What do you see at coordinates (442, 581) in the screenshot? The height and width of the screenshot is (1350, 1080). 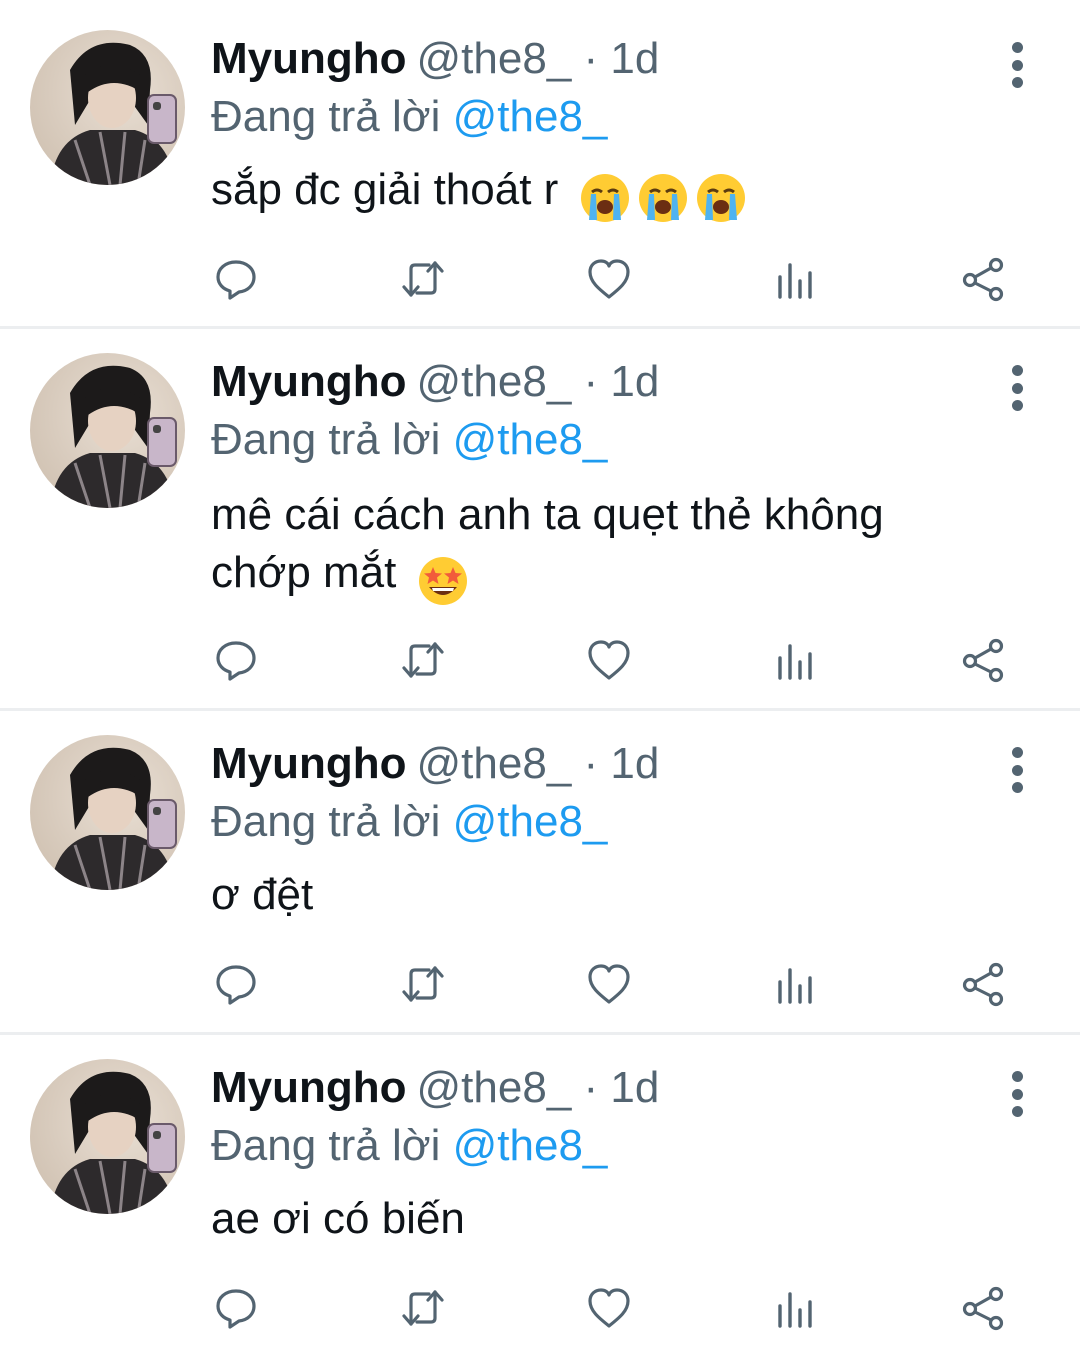 I see `star-struck-emoji` at bounding box center [442, 581].